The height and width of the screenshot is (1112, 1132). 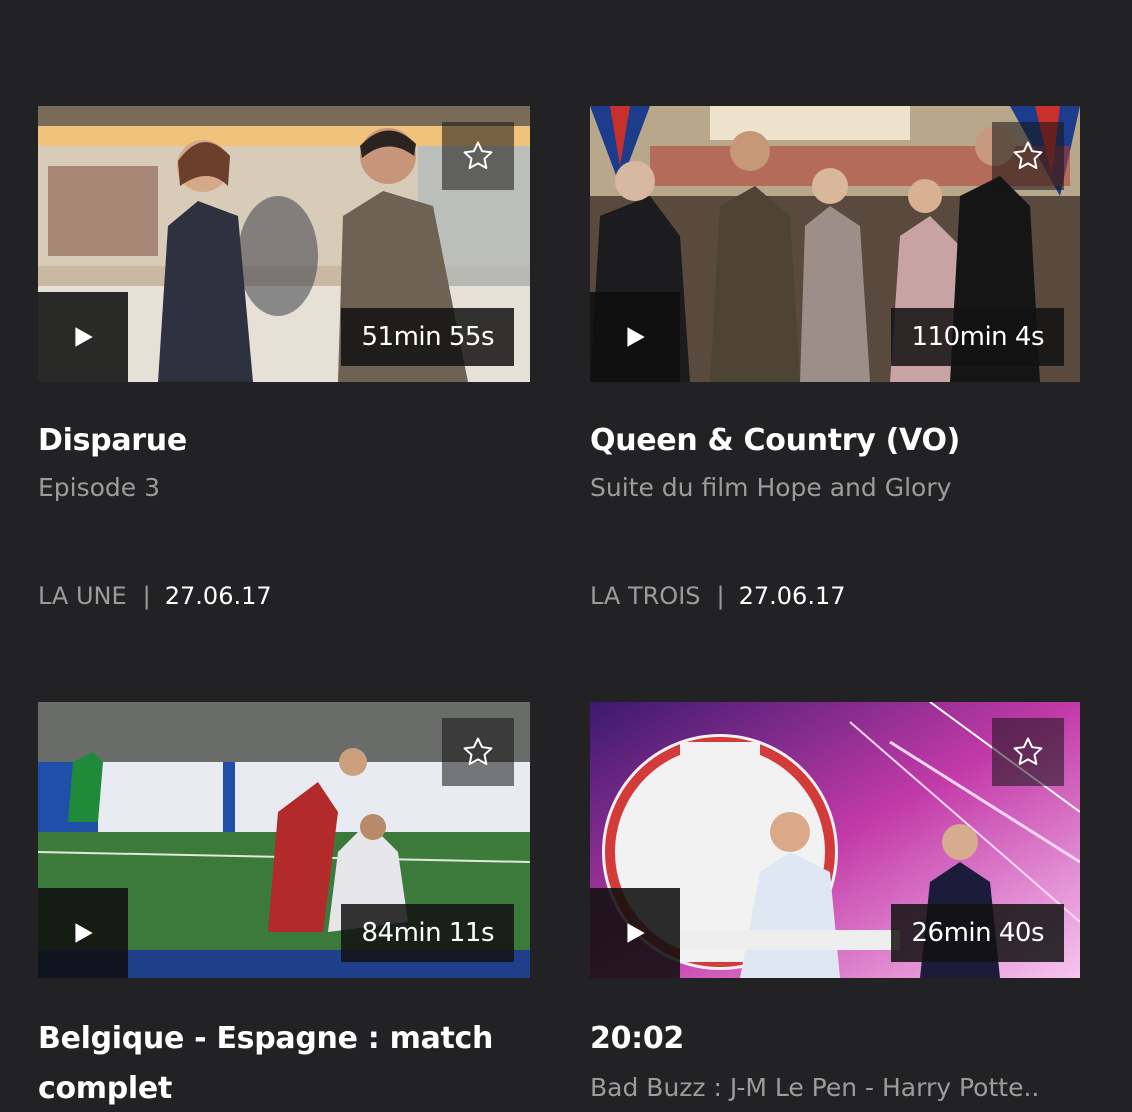 I want to click on video-thumbnail: 51min 55s, so click(x=284, y=244).